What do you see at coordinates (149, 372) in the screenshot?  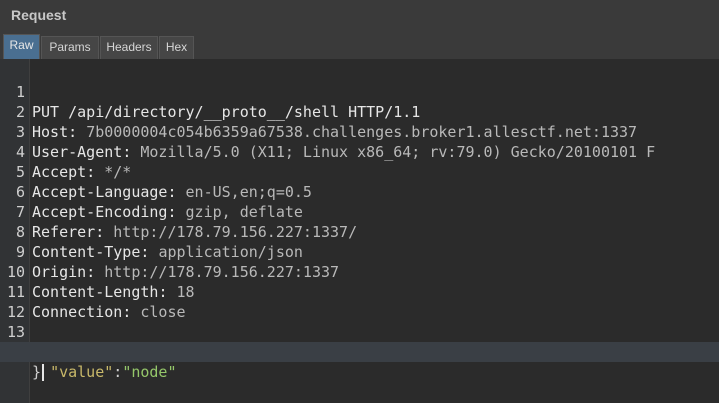 I see `json-value: "node"` at bounding box center [149, 372].